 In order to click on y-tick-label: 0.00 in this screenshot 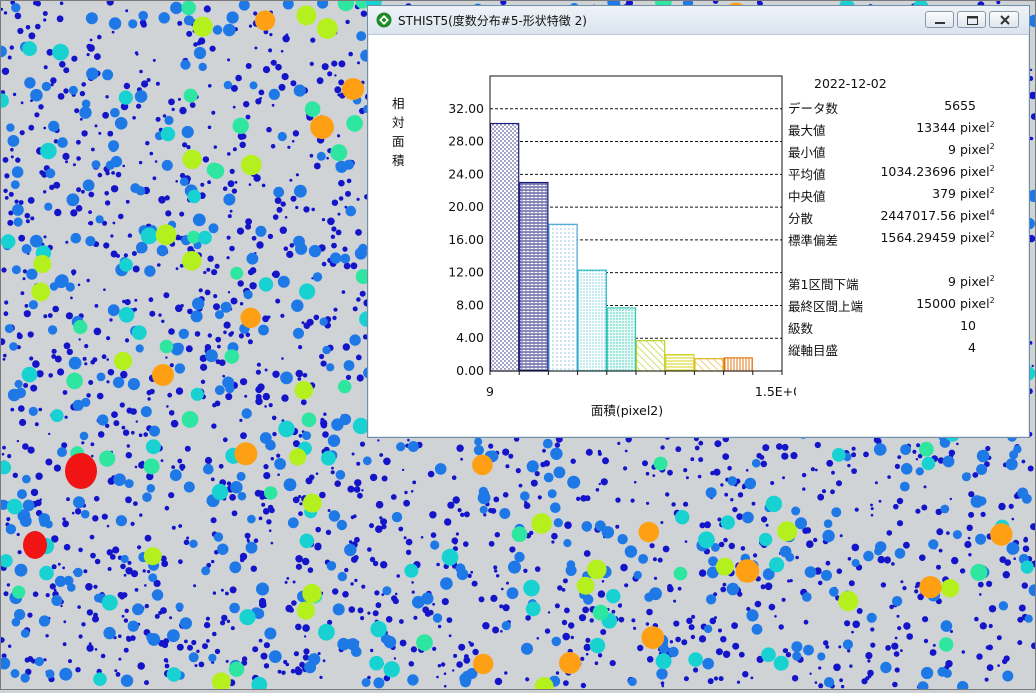, I will do `click(470, 370)`.